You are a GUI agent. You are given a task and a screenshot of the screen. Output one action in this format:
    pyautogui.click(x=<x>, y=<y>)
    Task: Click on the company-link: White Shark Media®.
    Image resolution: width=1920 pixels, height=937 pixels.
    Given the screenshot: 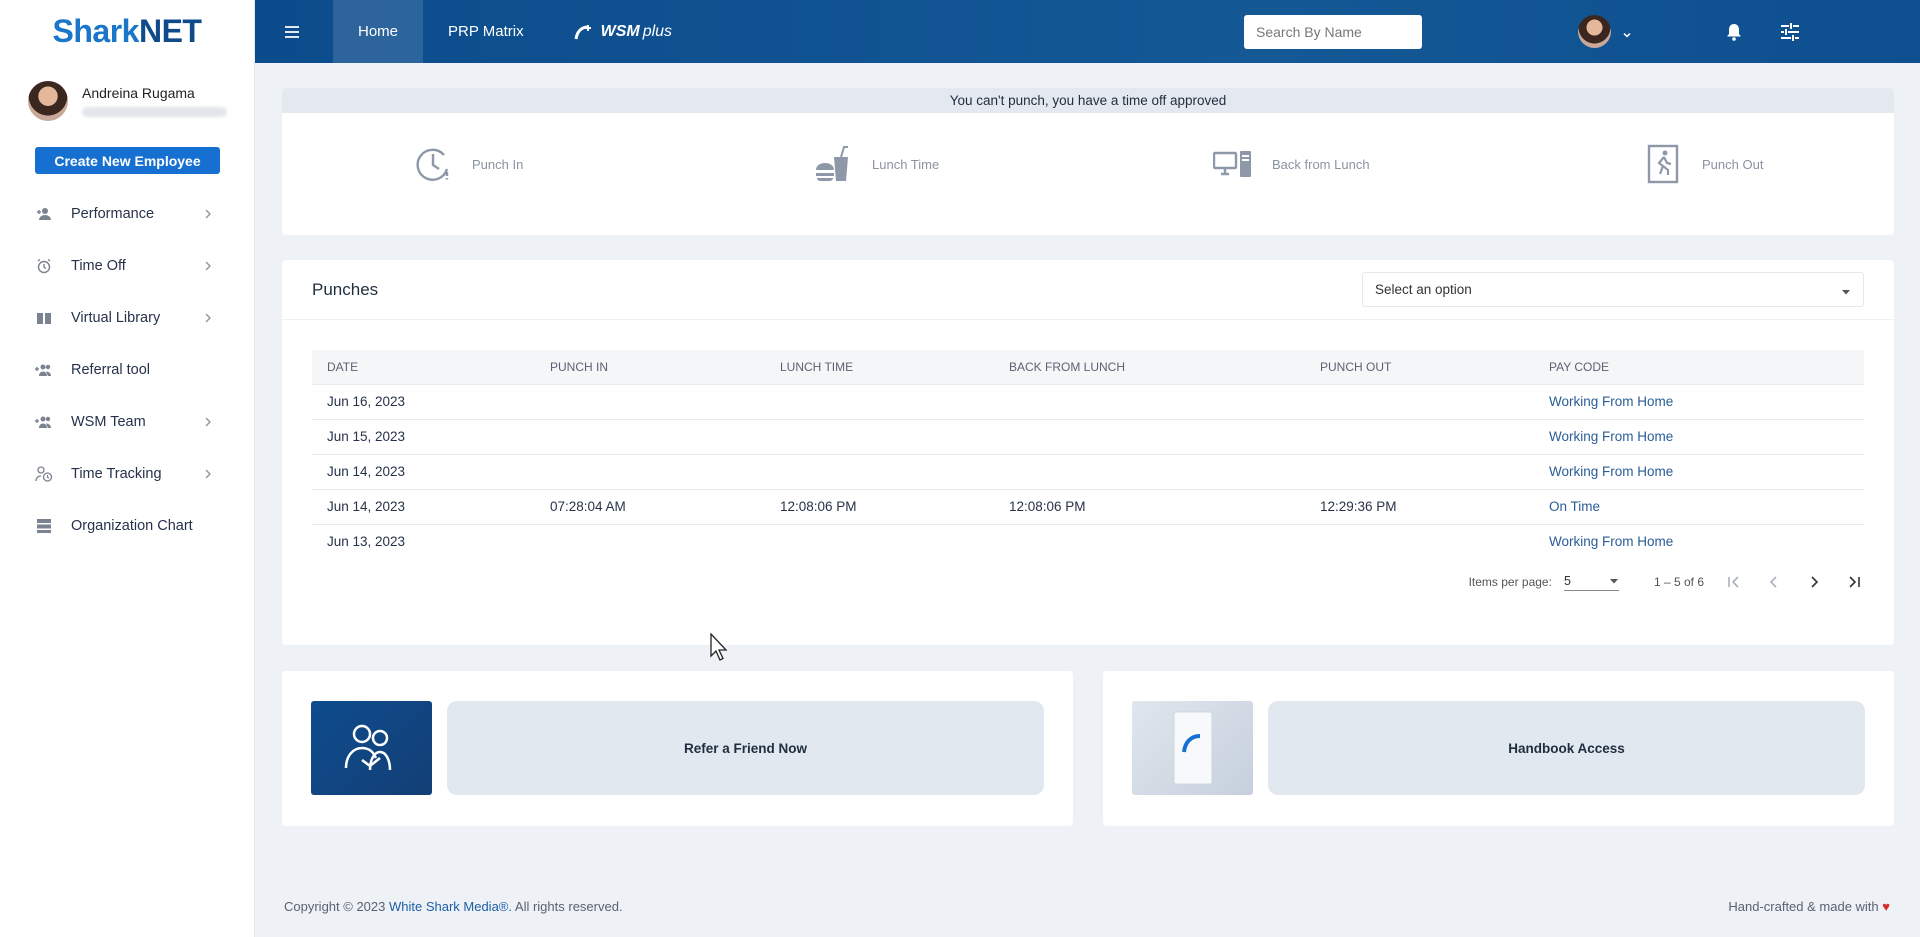 What is the action you would take?
    pyautogui.click(x=450, y=906)
    